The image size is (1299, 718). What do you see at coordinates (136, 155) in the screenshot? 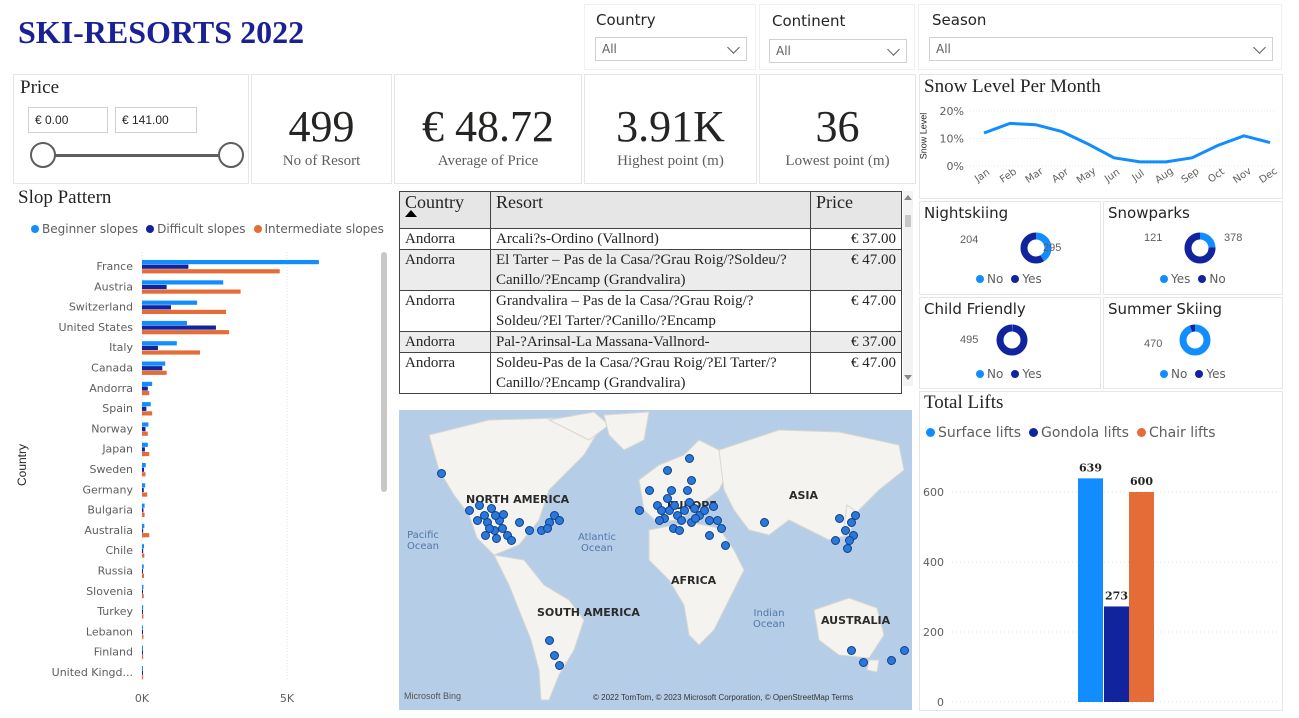
I see `price-slider-track` at bounding box center [136, 155].